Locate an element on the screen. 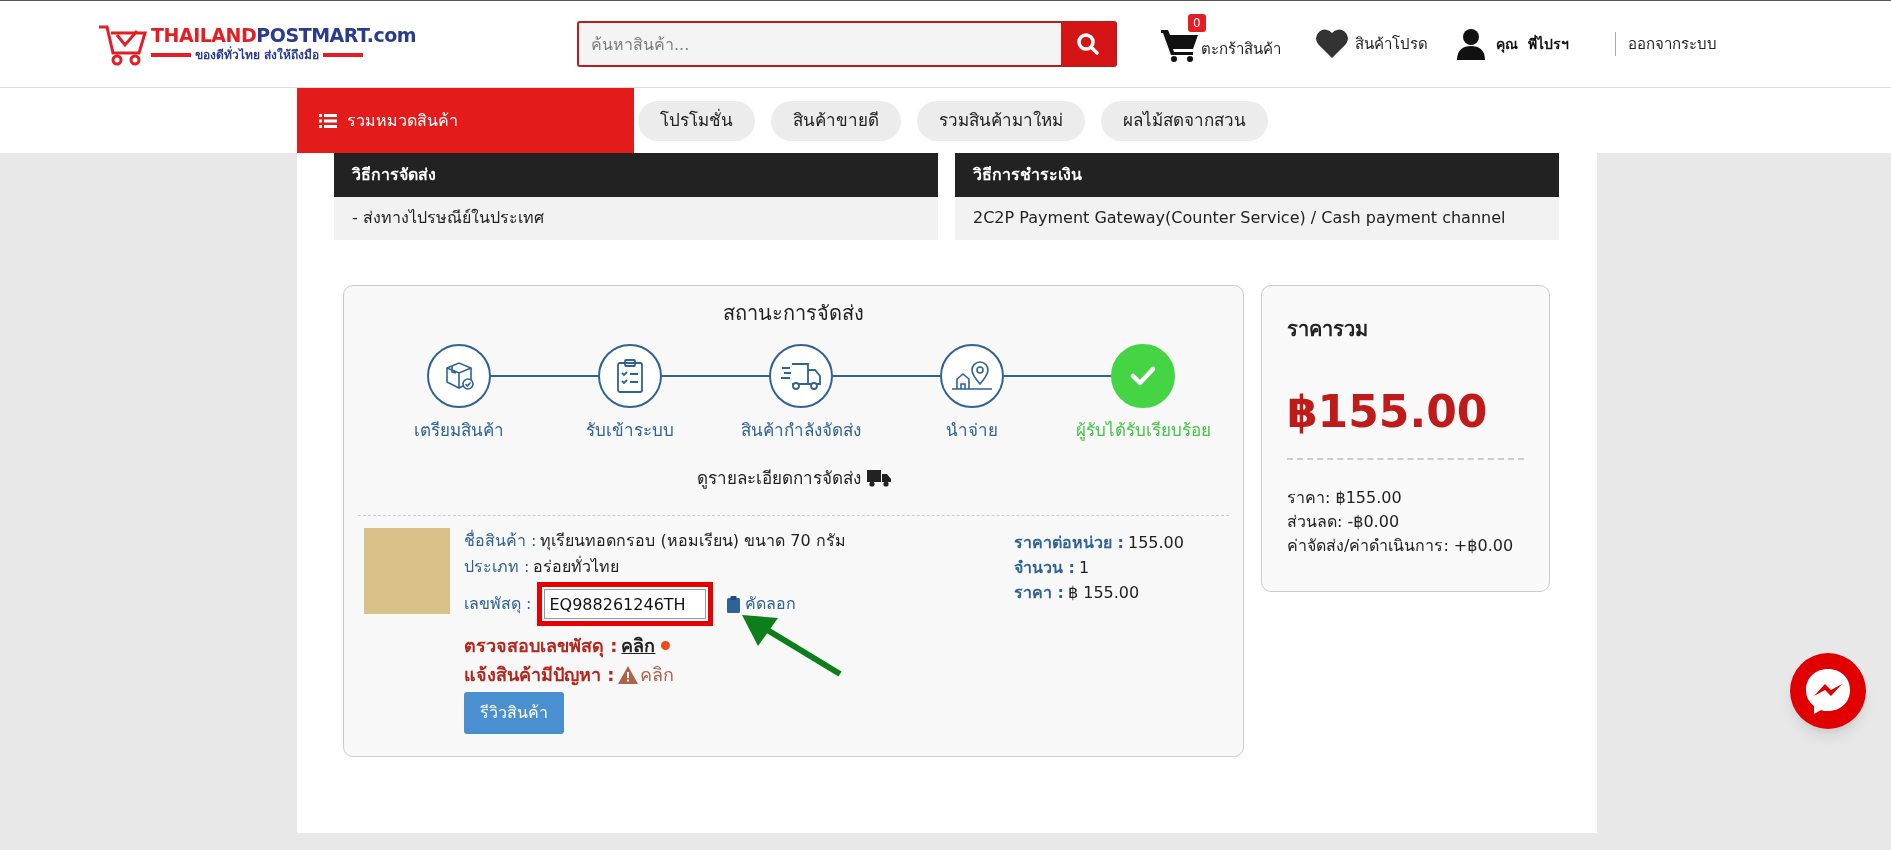  house-location-icon is located at coordinates (972, 376).